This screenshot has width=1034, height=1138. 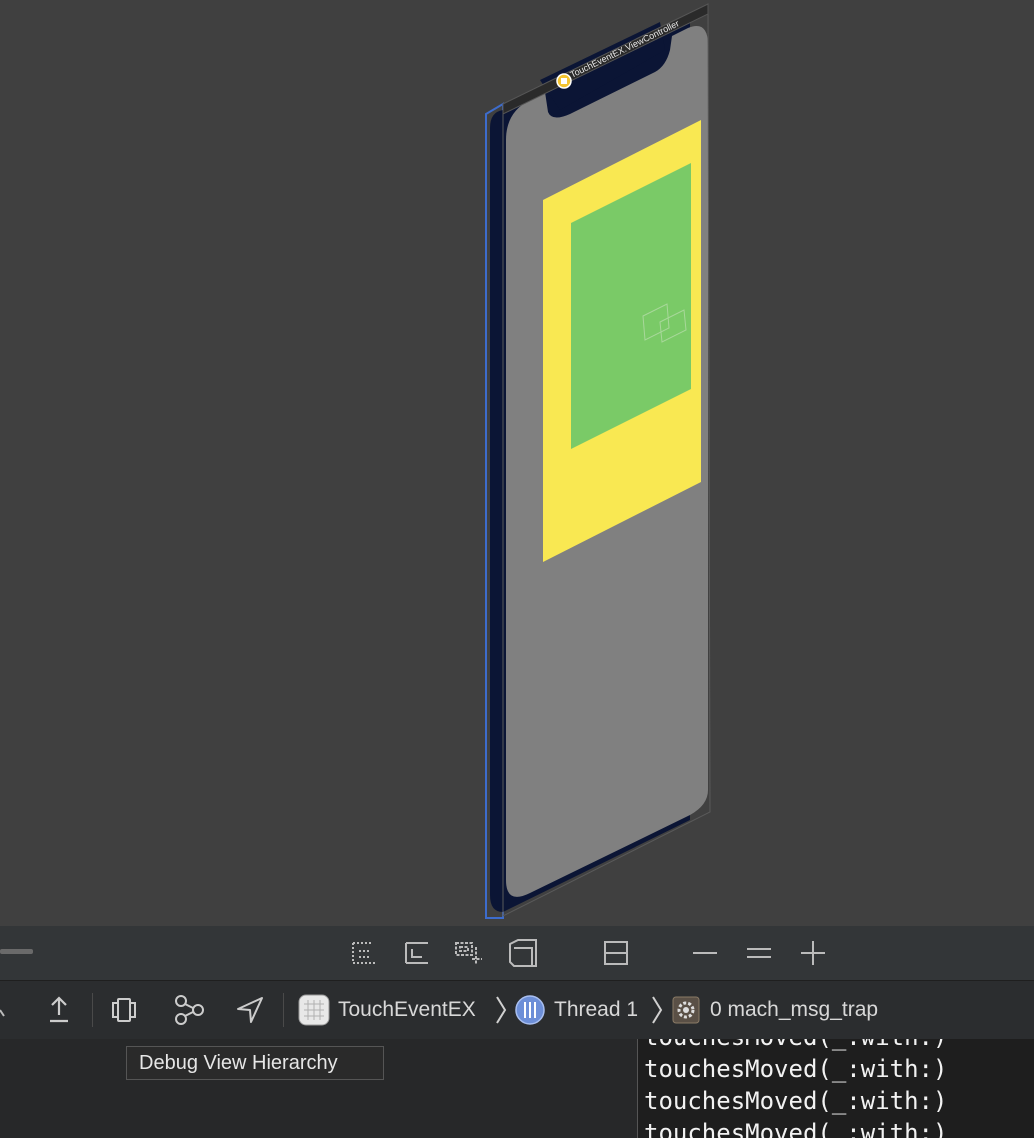 I want to click on orient-3d-button, so click(x=523, y=953).